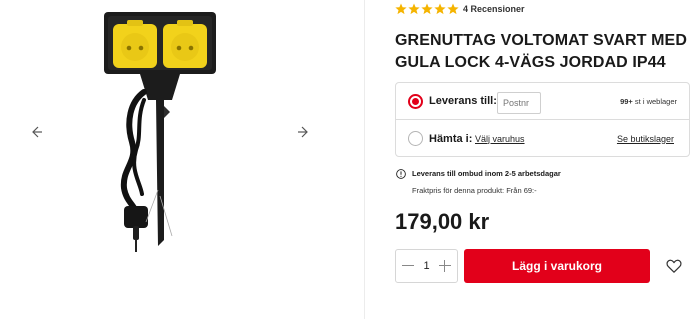 The image size is (700, 319). Describe the element at coordinates (486, 173) in the screenshot. I see `ombud-delivery-text: Leverans till ombud inom 2-5 arbetsdagar` at that location.